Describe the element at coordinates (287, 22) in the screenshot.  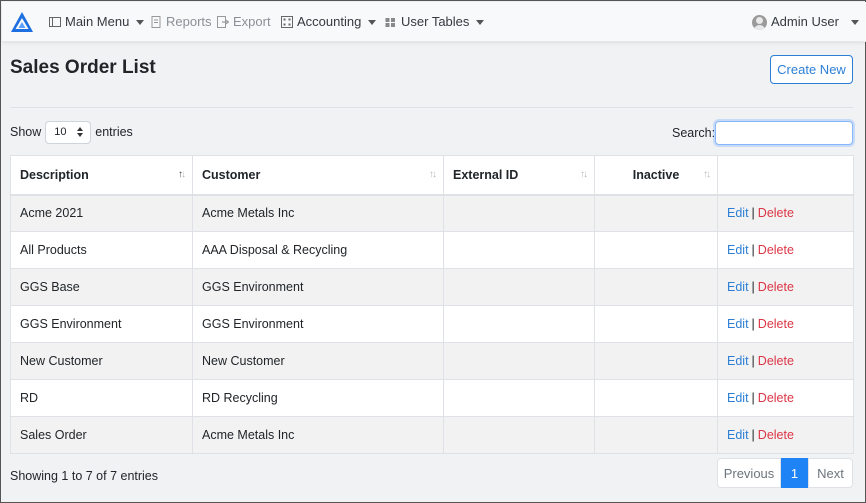
I see `calculator-icon` at that location.